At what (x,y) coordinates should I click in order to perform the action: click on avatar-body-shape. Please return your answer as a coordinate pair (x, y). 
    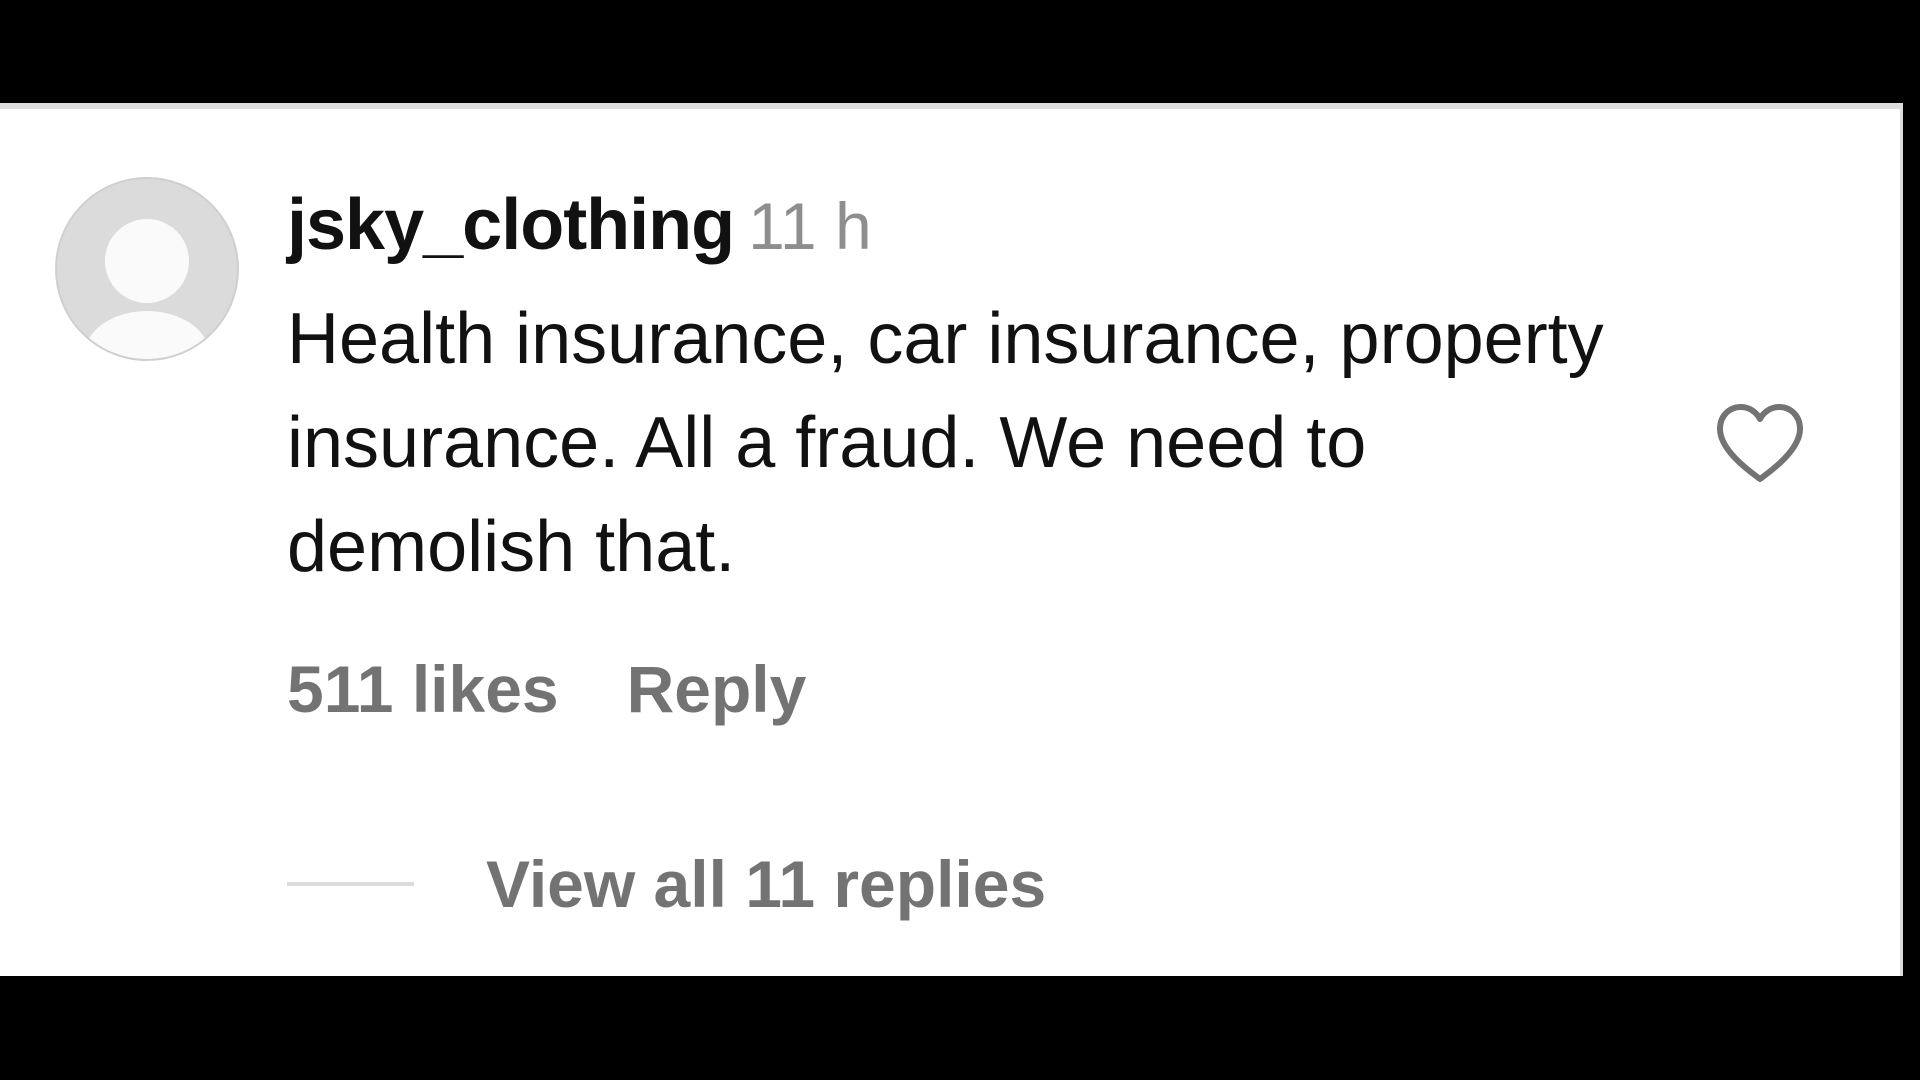
    Looking at the image, I should click on (147, 335).